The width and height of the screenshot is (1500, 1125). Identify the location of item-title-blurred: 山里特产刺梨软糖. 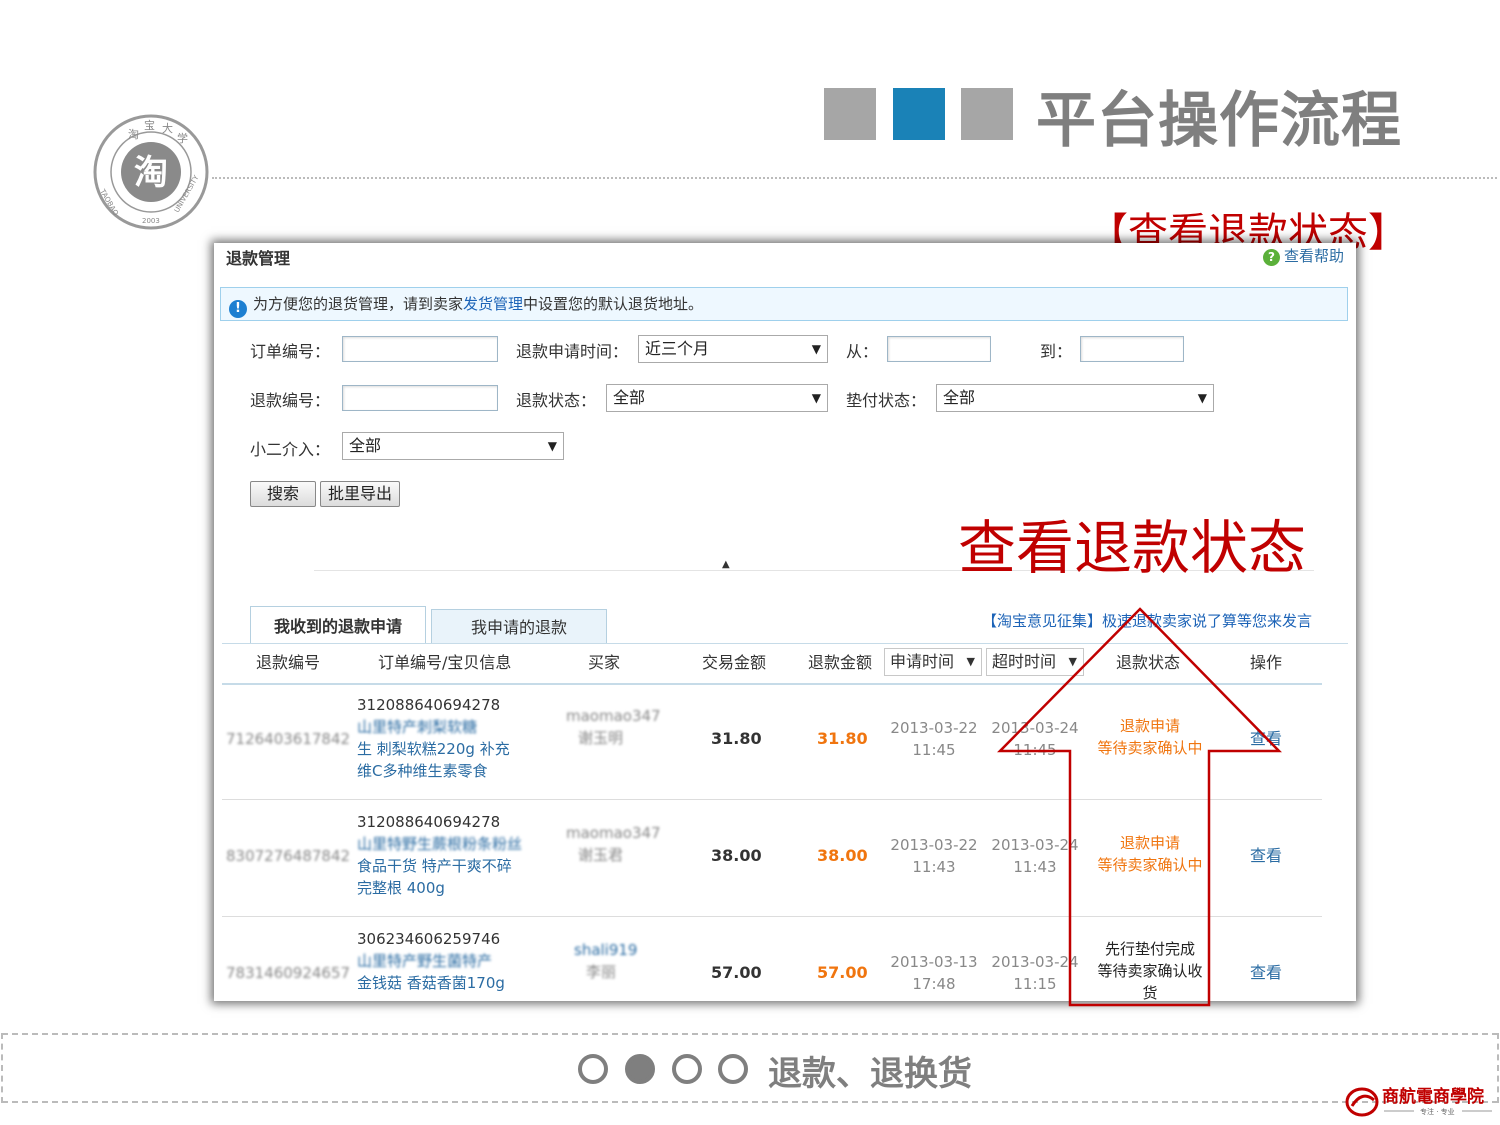
(417, 727).